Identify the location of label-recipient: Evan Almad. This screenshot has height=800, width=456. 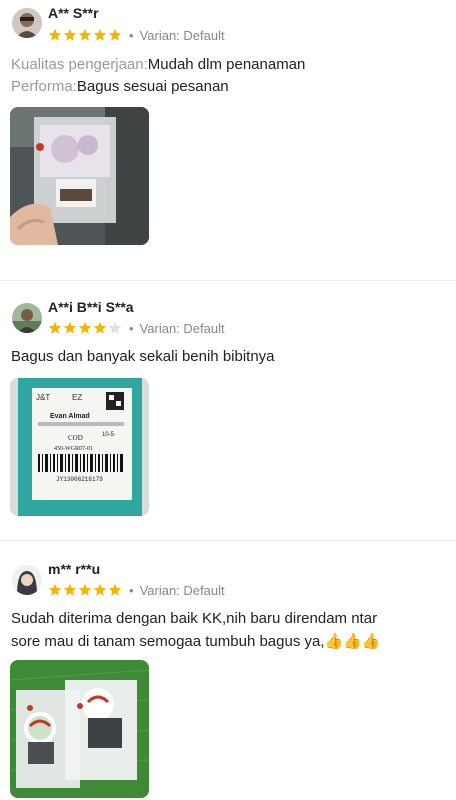
(70, 416).